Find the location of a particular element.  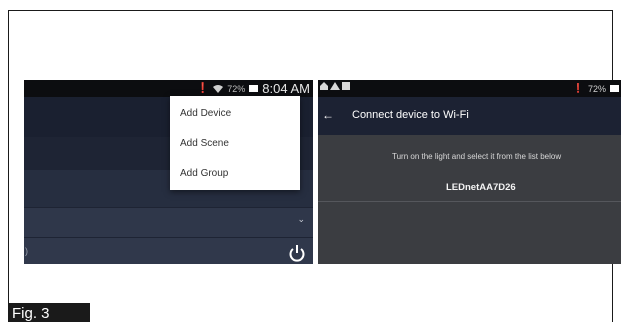

figure-caption: Fig. 3 is located at coordinates (49, 312).